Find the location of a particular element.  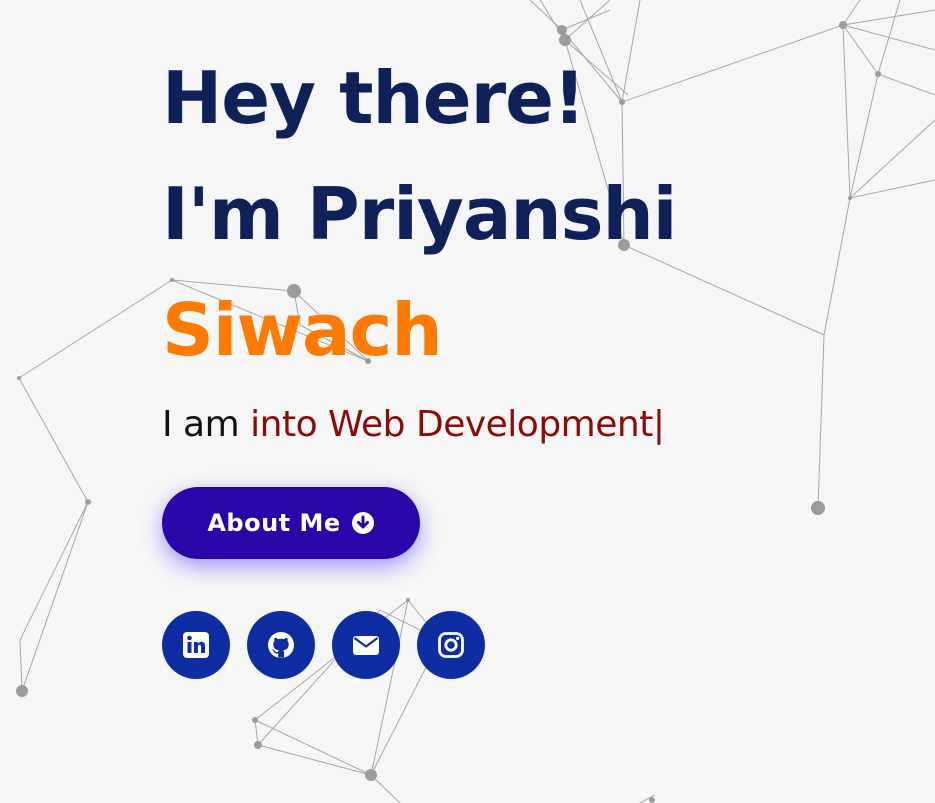

about-me-button-label: About Me is located at coordinates (274, 523).